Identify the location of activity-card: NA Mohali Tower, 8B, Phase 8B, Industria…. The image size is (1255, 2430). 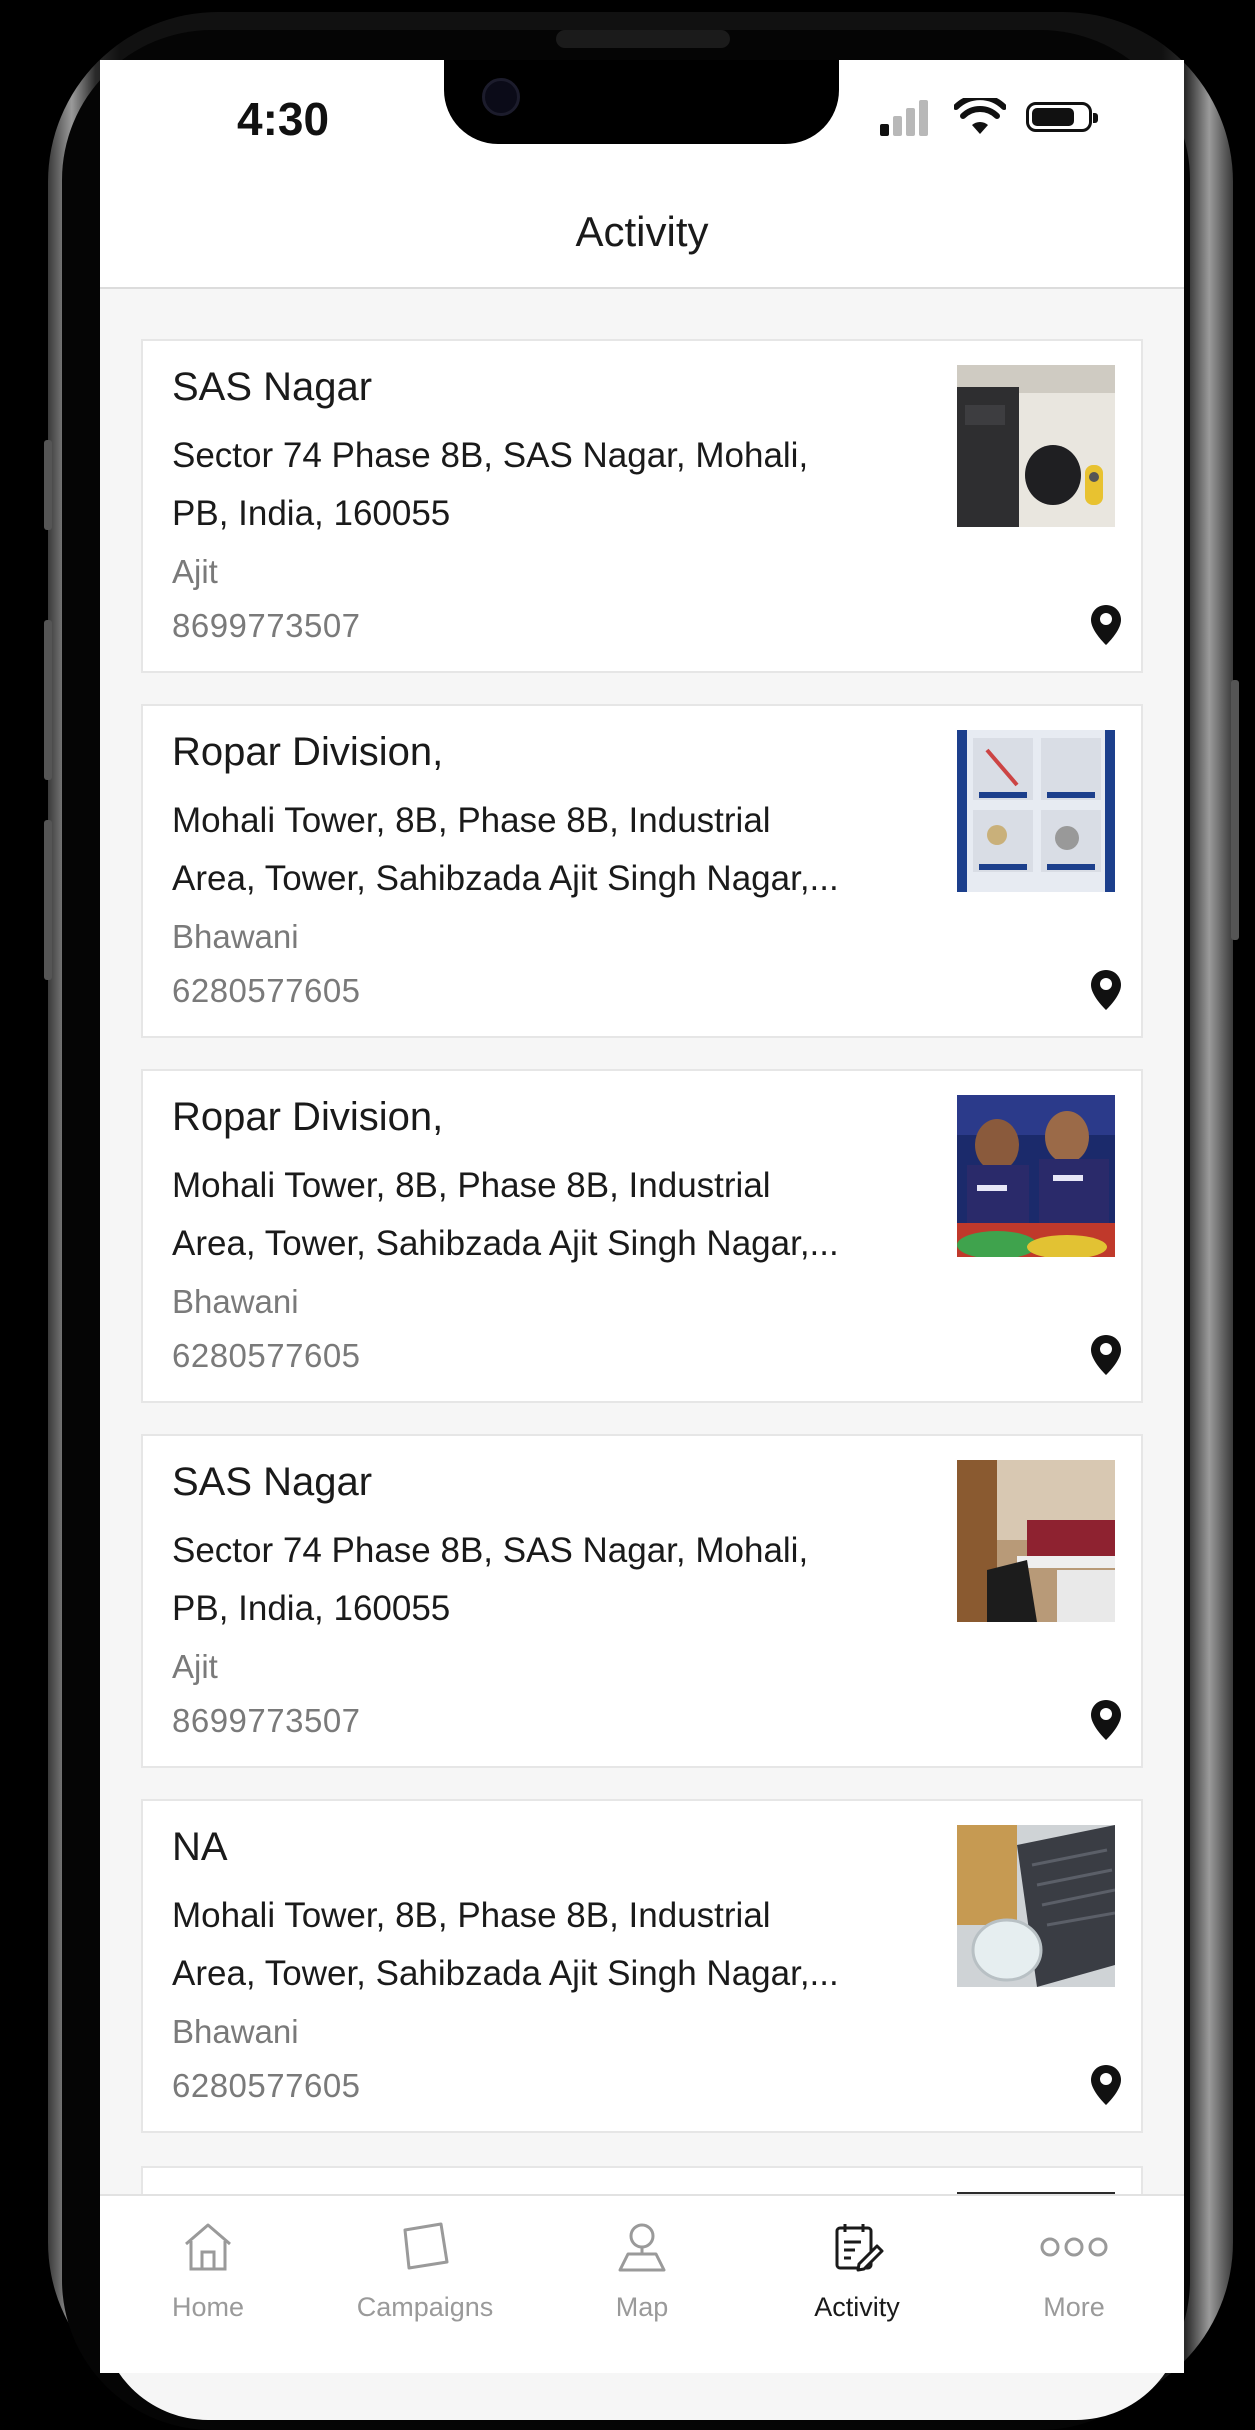
(642, 1966).